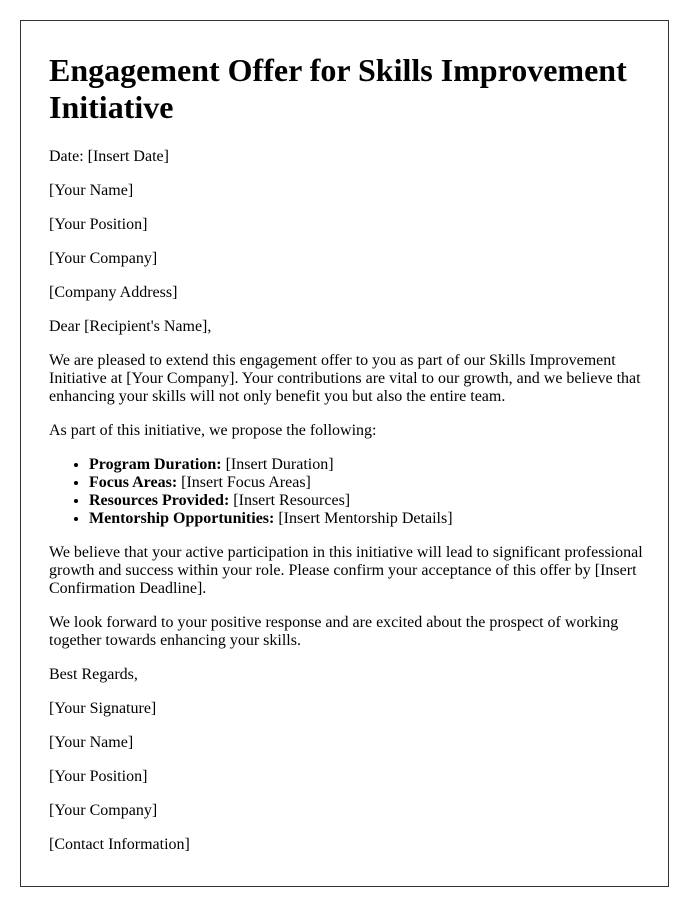 This screenshot has height=900, width=700. I want to click on sender-position: [Your Position], so click(98, 224).